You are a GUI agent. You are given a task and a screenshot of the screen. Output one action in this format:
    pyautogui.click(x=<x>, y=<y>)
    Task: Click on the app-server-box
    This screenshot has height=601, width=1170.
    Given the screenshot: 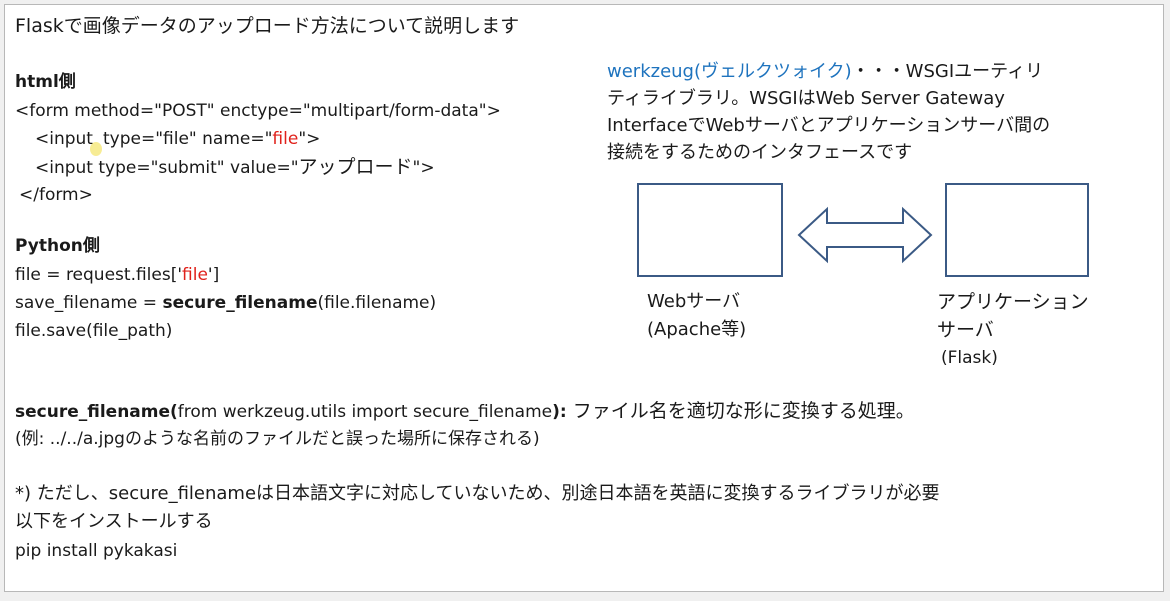 What is the action you would take?
    pyautogui.click(x=1017, y=230)
    